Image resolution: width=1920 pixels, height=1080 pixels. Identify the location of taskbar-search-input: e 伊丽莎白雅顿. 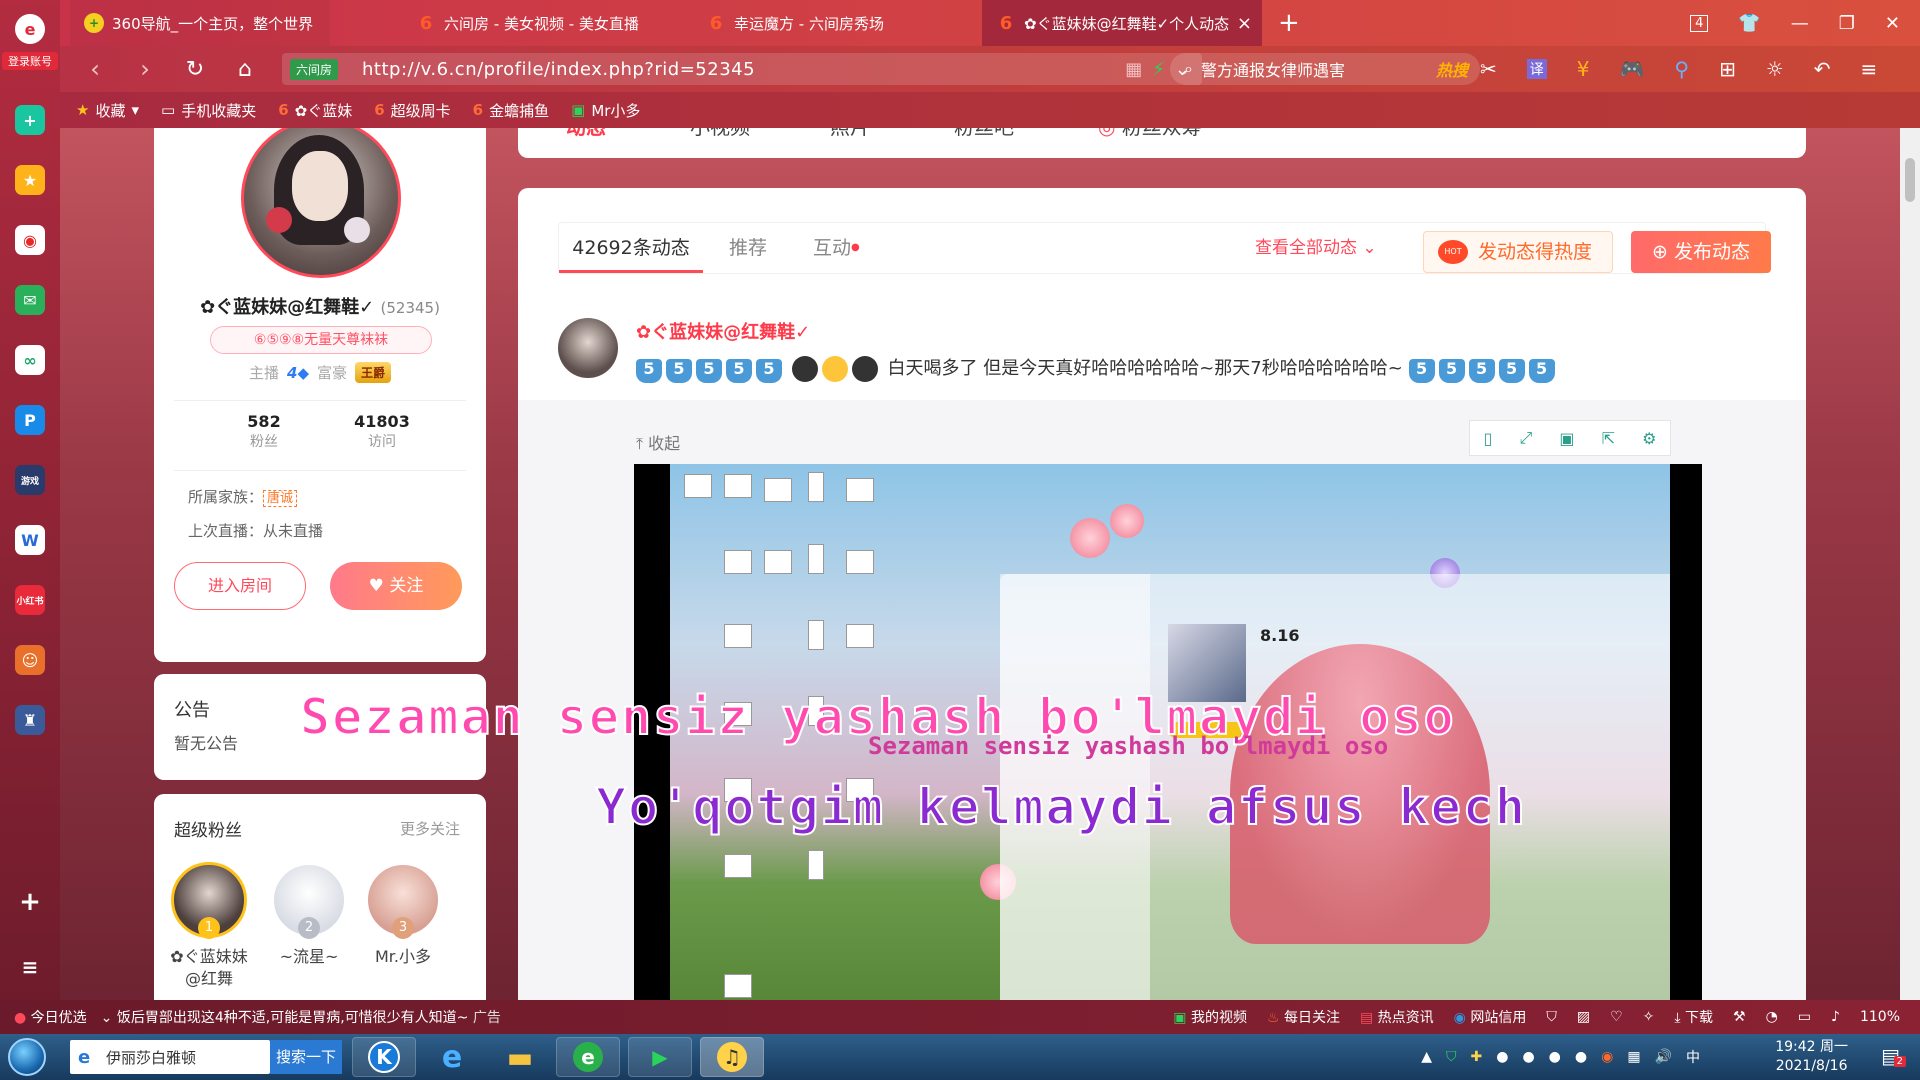
(170, 1057).